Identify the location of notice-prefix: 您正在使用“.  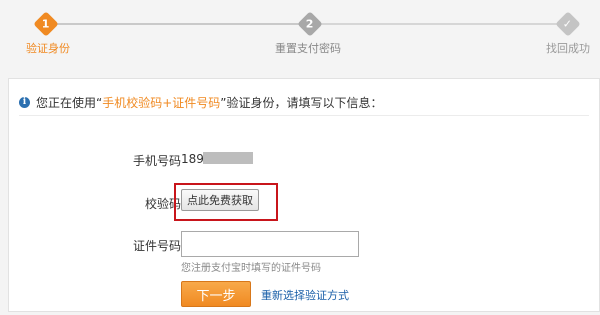
(69, 102).